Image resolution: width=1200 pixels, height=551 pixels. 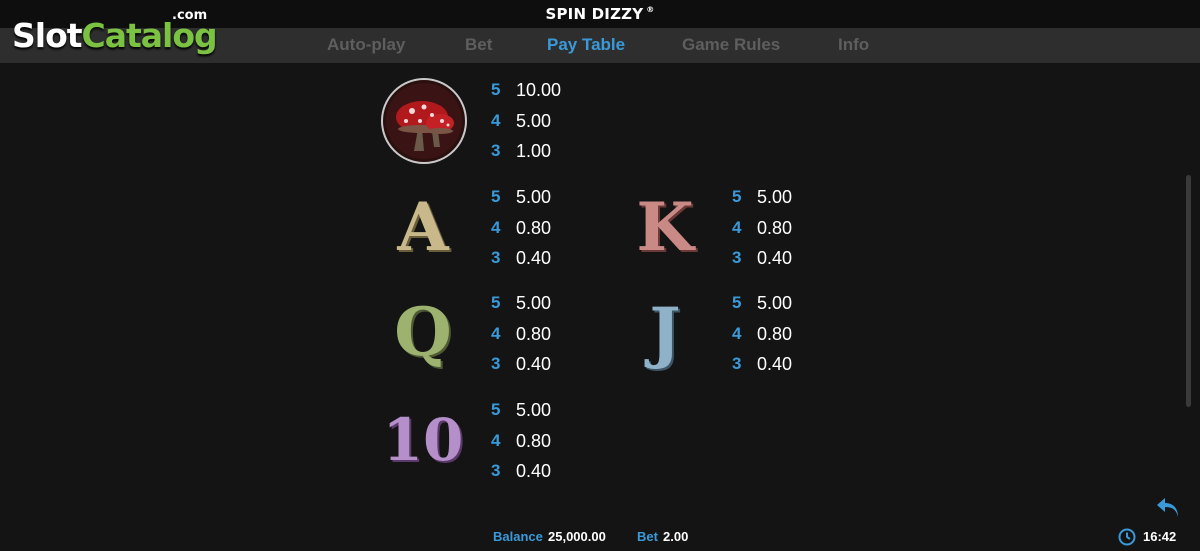 What do you see at coordinates (731, 45) in the screenshot?
I see `tab-game-rules: Game Rules` at bounding box center [731, 45].